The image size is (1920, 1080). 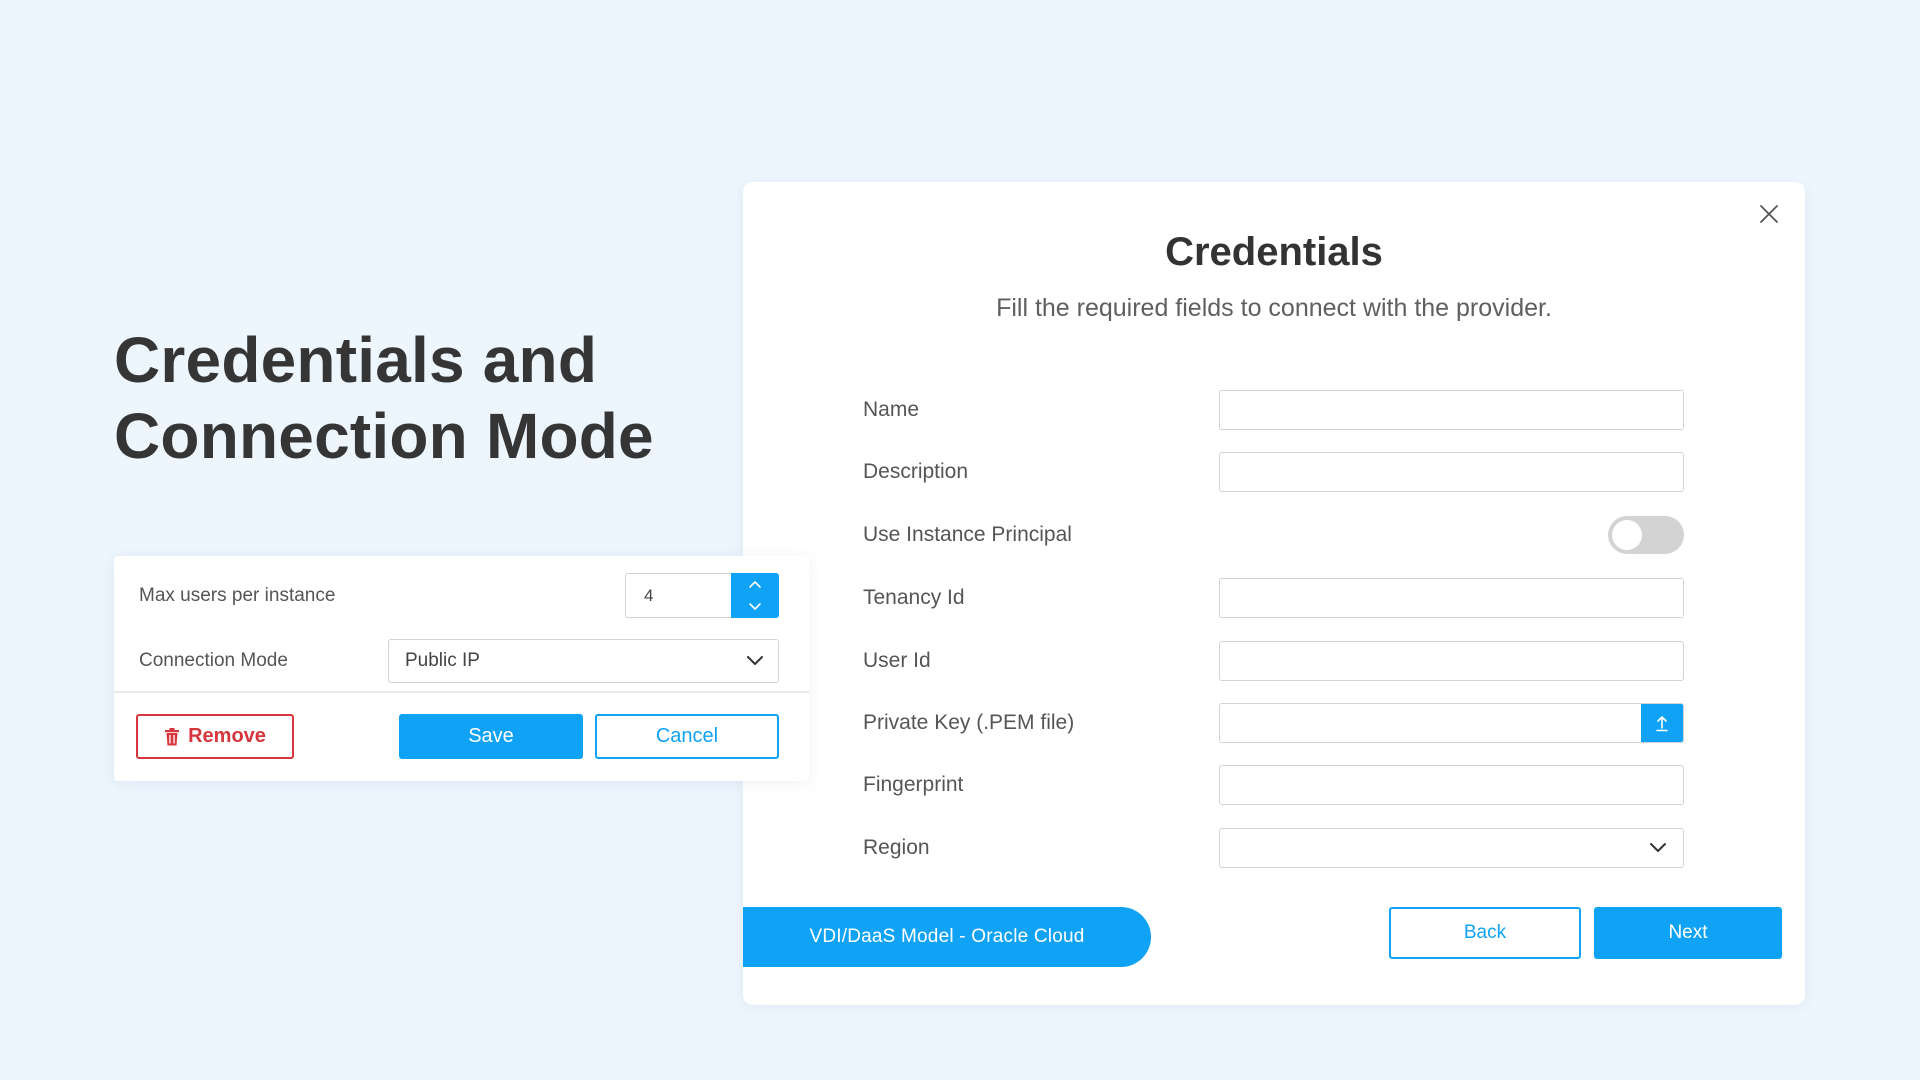 I want to click on stepper-increment-button, so click(x=755, y=584).